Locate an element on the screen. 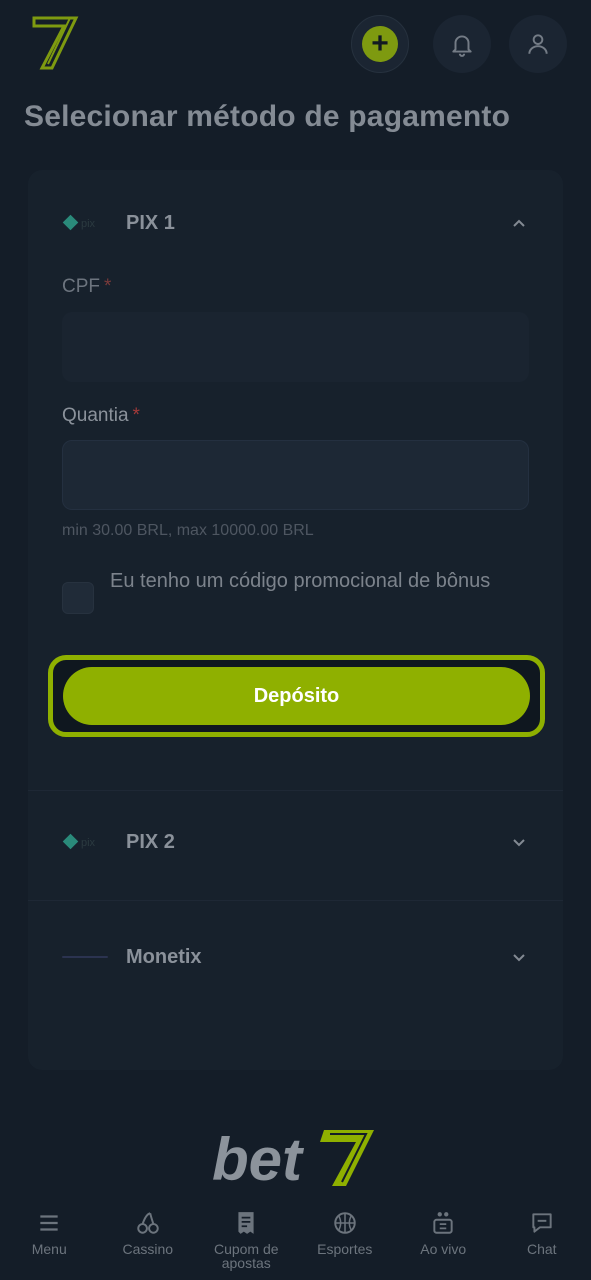 The height and width of the screenshot is (1280, 591). notifications-button is located at coordinates (462, 44).